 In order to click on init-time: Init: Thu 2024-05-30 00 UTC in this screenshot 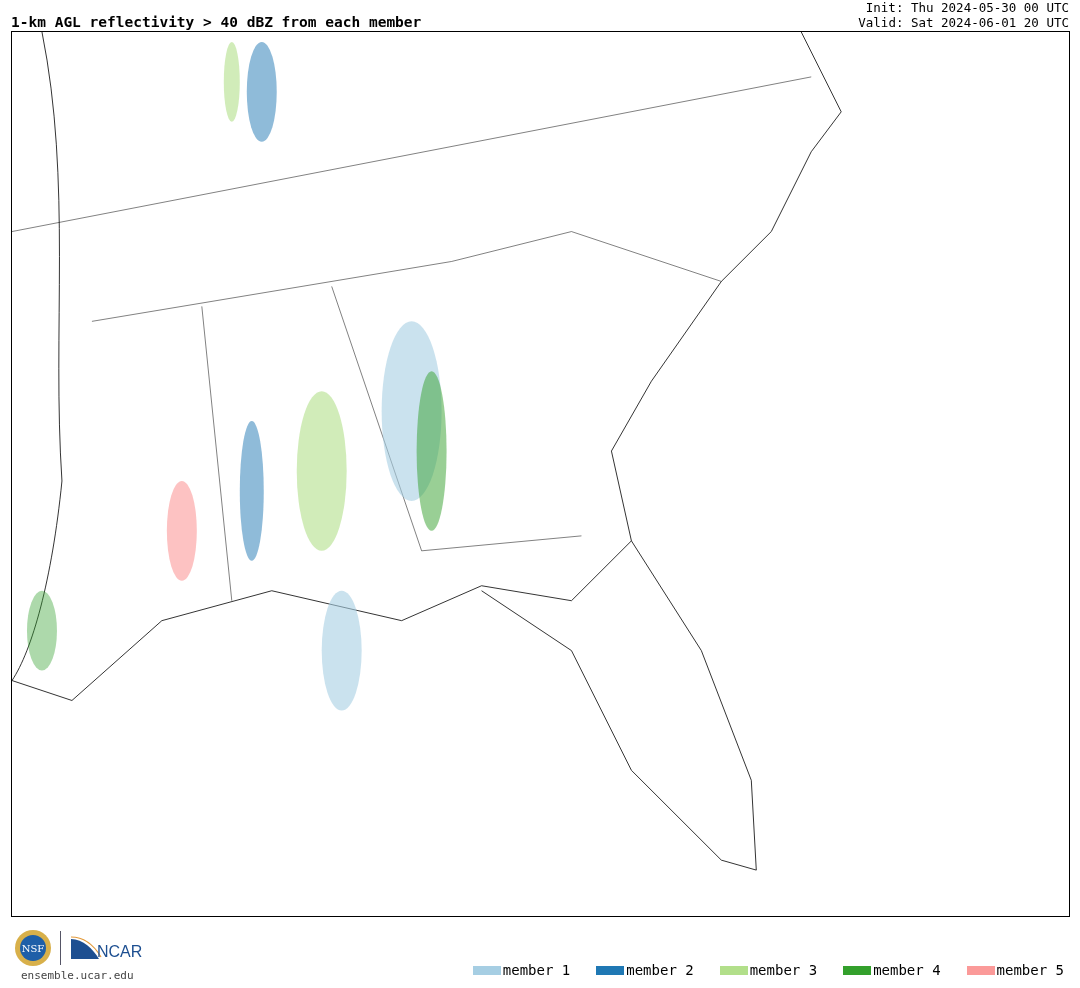, I will do `click(967, 7)`.